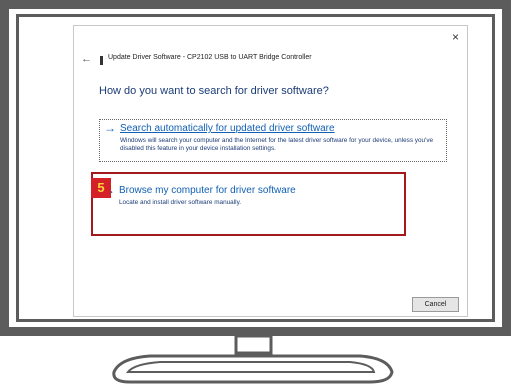 The height and width of the screenshot is (387, 511). Describe the element at coordinates (248, 204) in the screenshot. I see `step-highlight-box` at that location.